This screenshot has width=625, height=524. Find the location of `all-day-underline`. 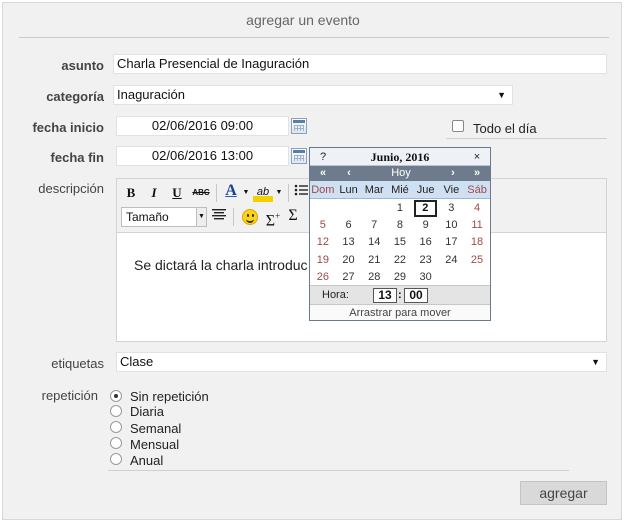

all-day-underline is located at coordinates (526, 138).